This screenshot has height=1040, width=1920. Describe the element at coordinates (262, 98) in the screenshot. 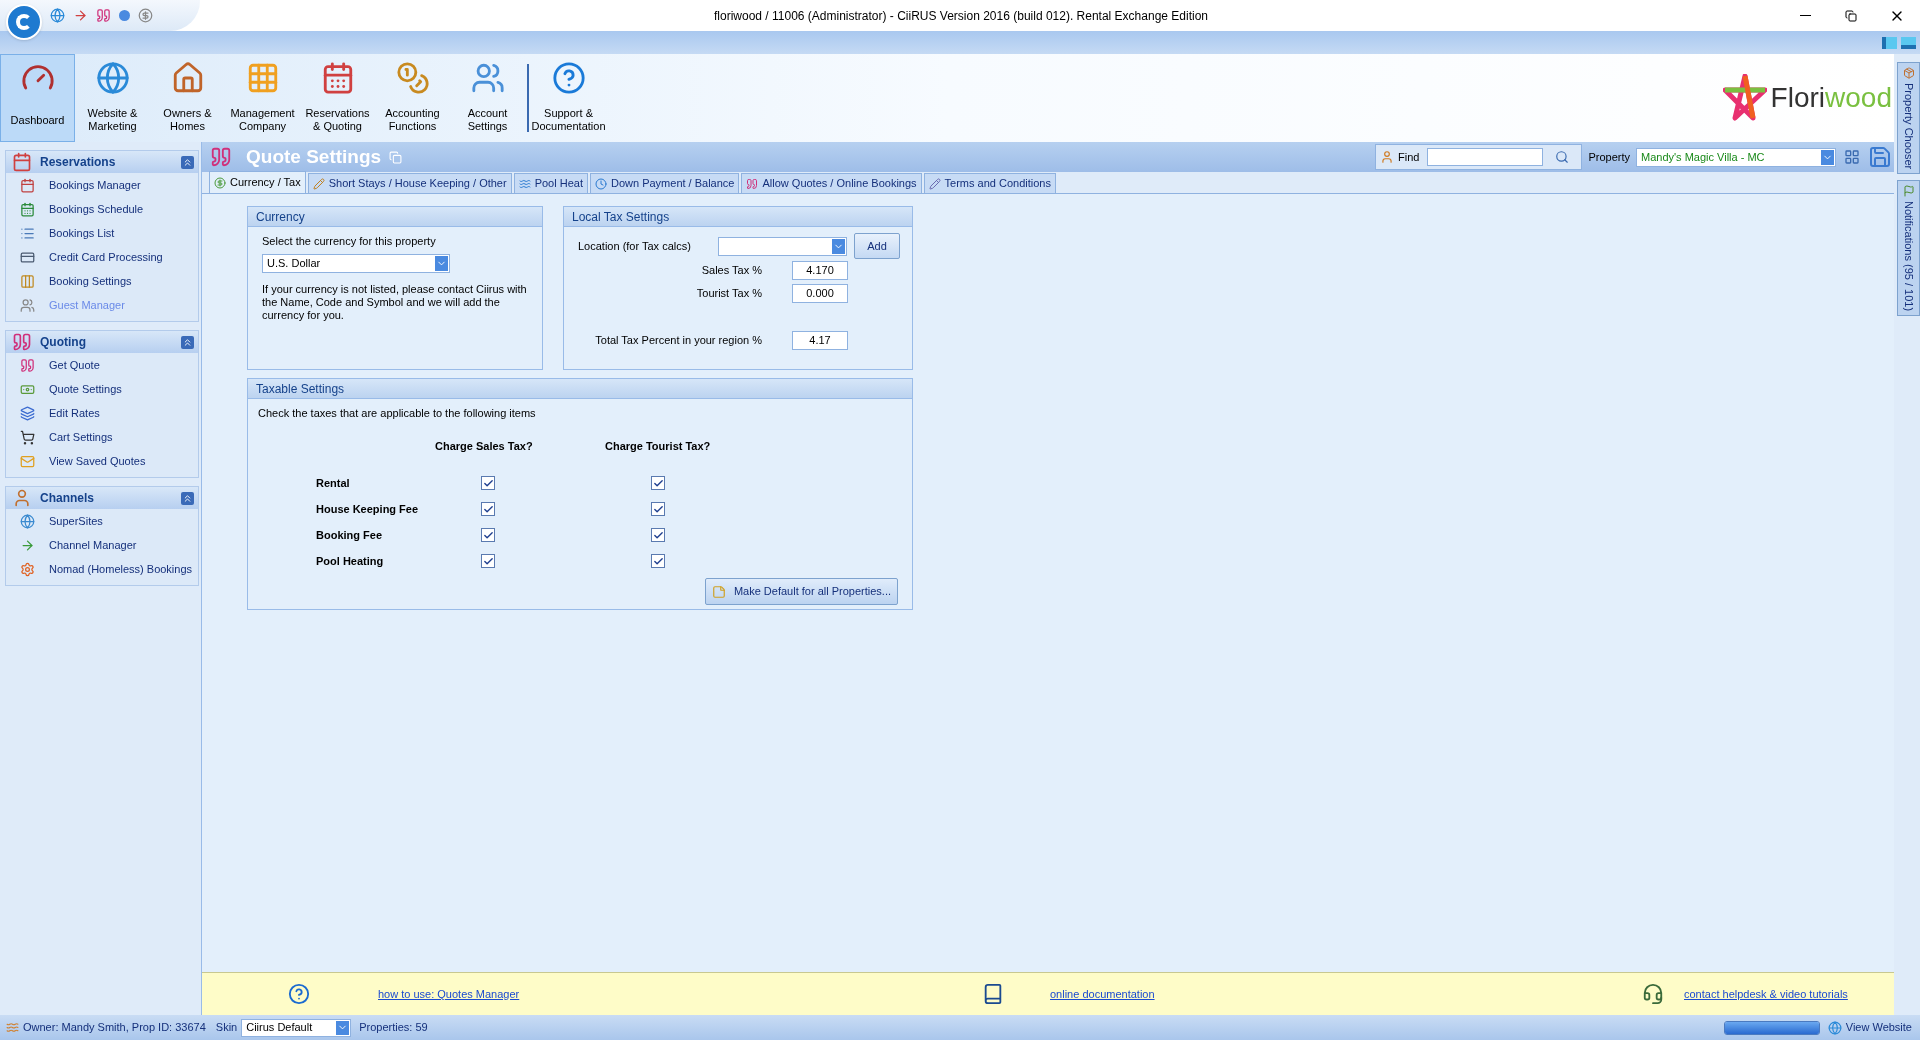

I see `toolbar-button: Management Company` at that location.